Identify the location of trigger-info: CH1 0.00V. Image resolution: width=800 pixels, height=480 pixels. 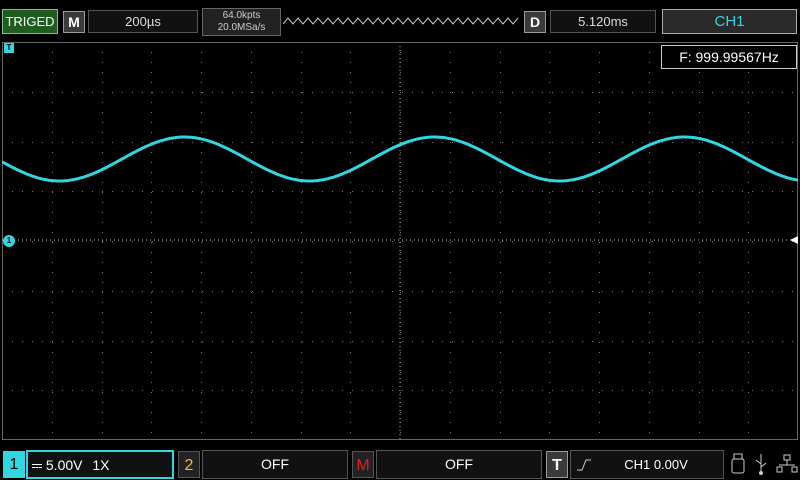
(656, 464).